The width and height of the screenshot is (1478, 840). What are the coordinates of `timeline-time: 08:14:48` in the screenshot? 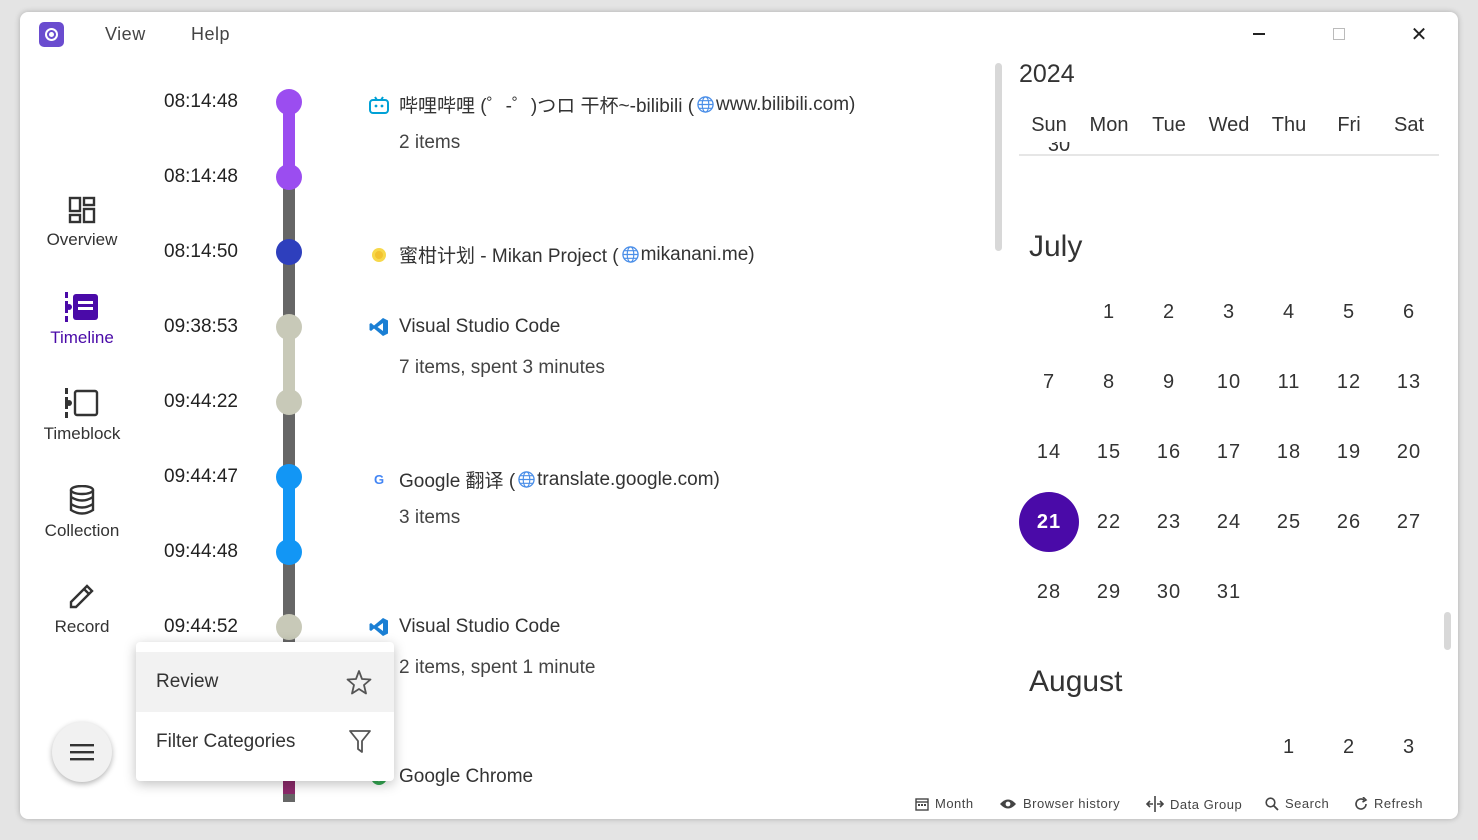 It's located at (201, 176).